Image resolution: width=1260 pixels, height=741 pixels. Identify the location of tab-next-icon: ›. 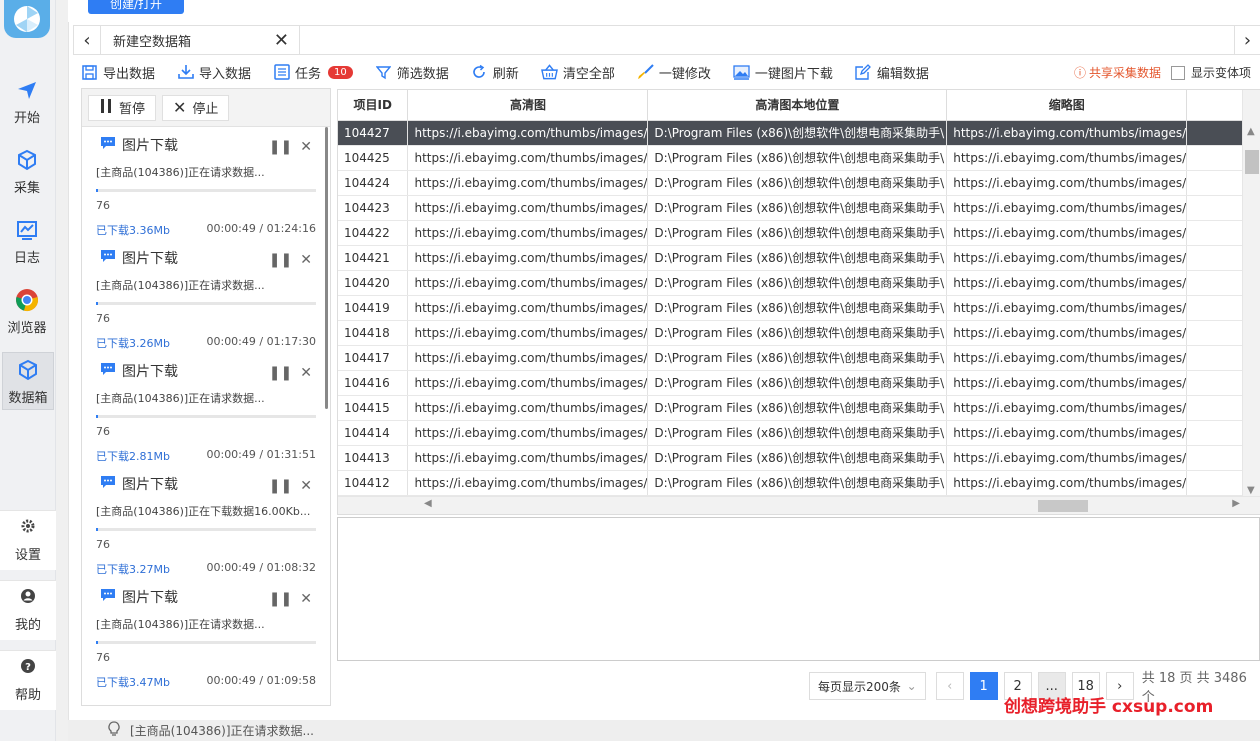
(1247, 40).